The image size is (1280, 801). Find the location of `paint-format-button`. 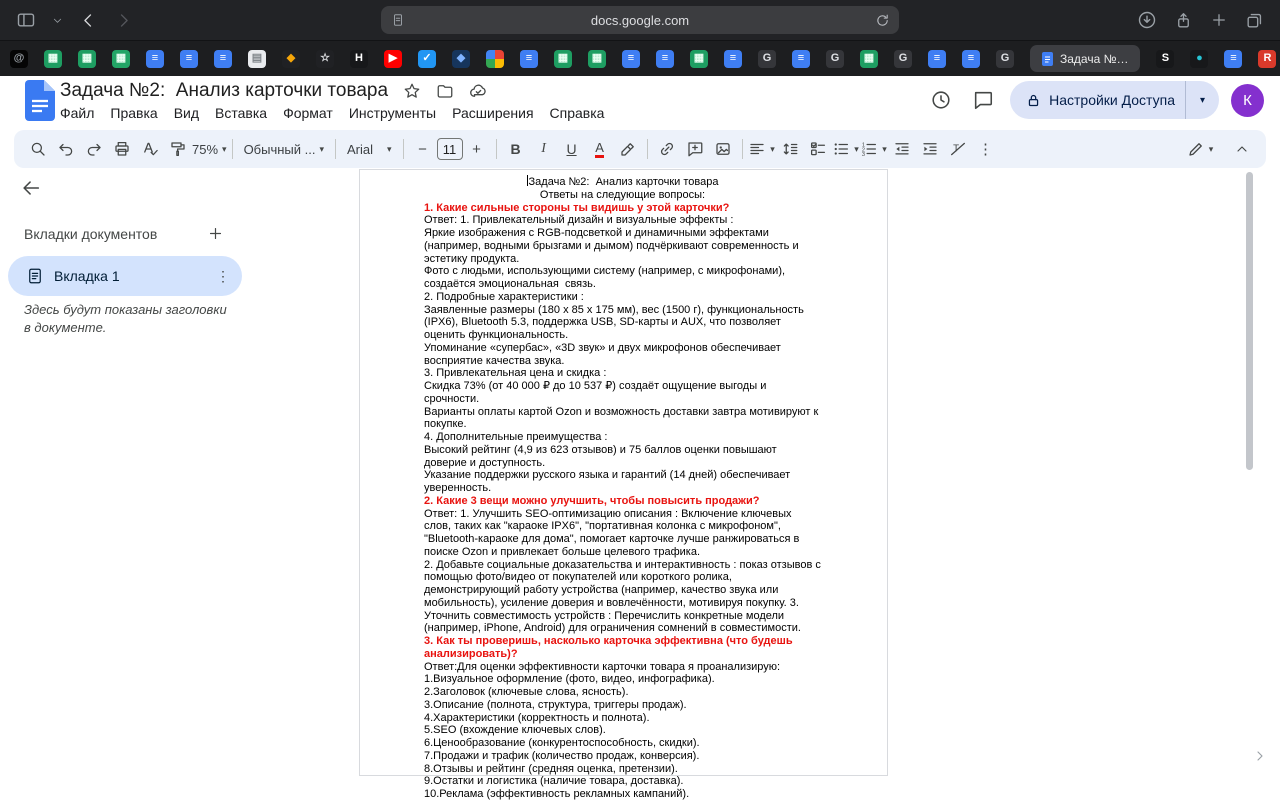

paint-format-button is located at coordinates (178, 149).